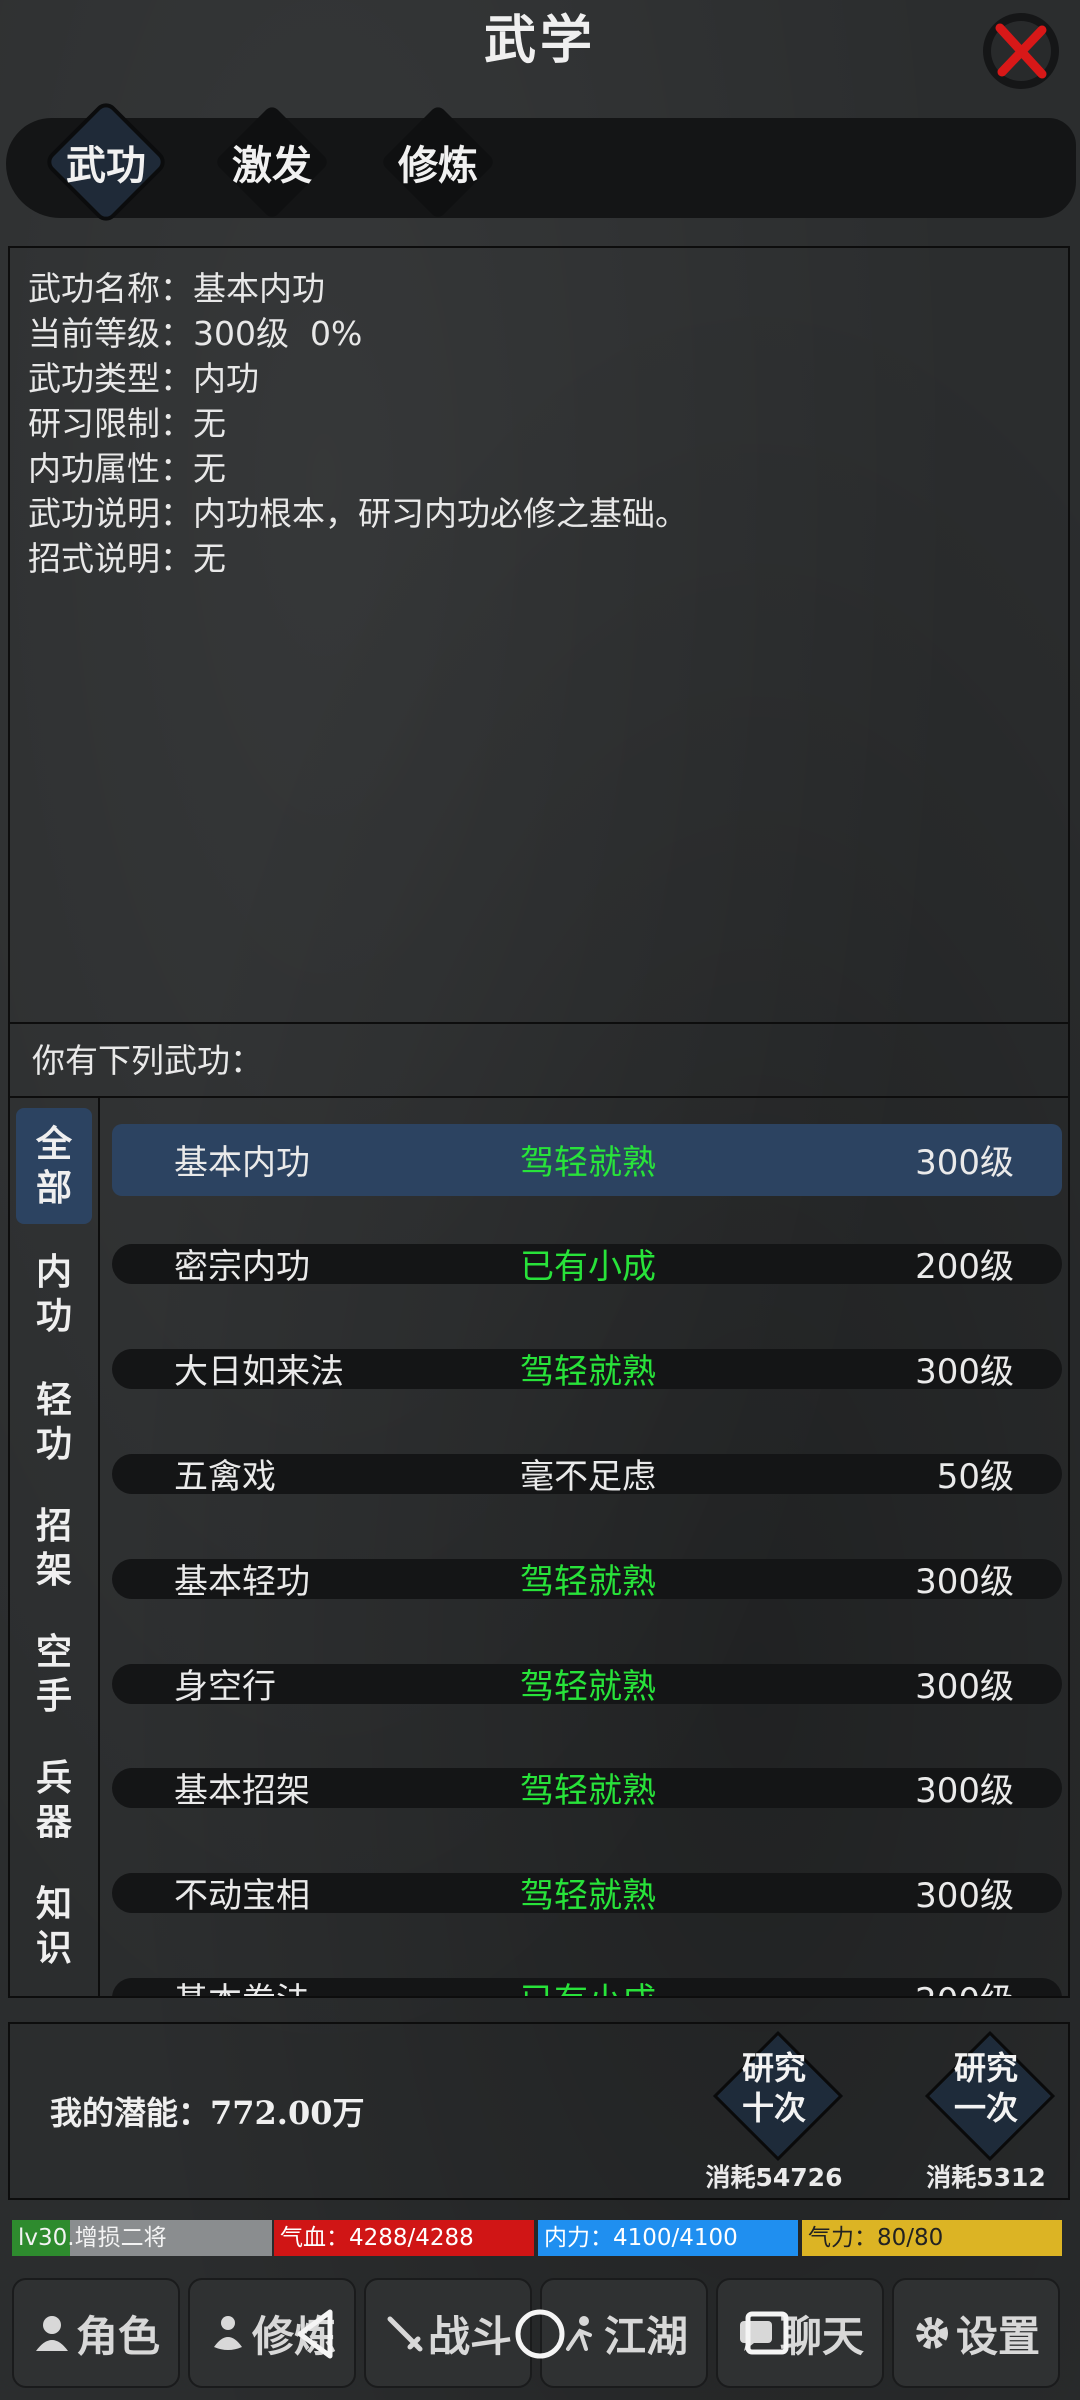 The image size is (1080, 2400). Describe the element at coordinates (587, 1683) in the screenshot. I see `skill-row: 身空行 驾轻就熟 300级` at that location.